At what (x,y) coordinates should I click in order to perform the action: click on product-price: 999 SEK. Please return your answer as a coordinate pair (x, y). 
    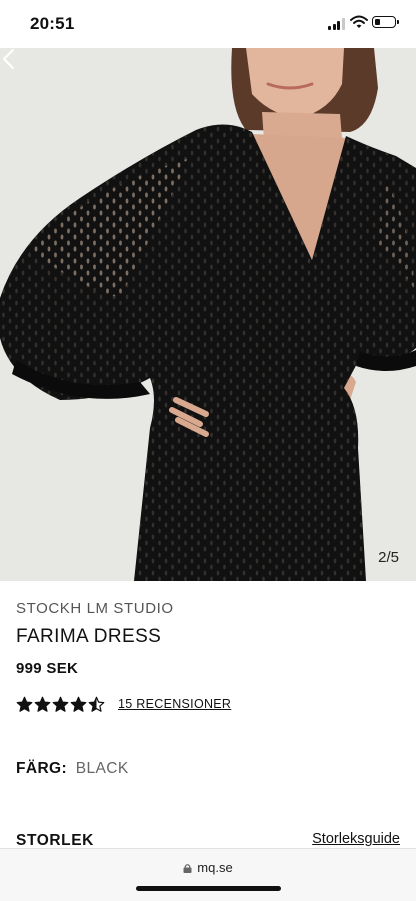
    Looking at the image, I should click on (47, 668).